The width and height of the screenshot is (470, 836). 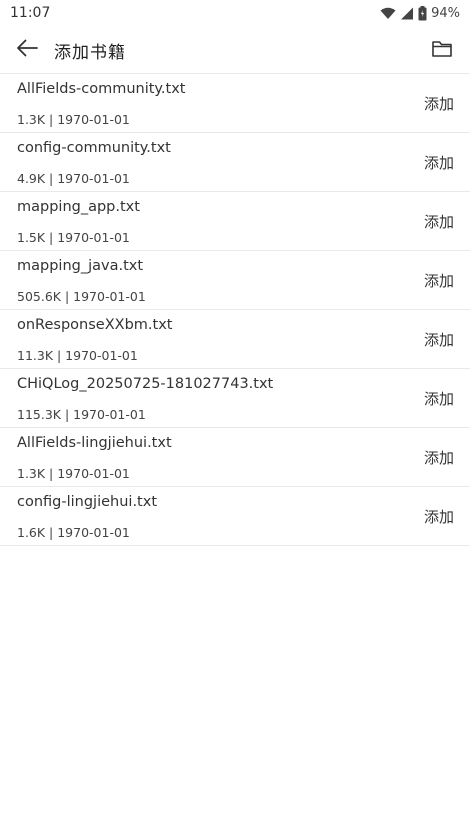 I want to click on back-button, so click(x=27, y=50).